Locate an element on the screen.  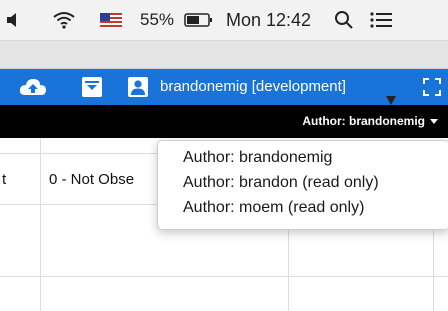
table-cell: 0 - Not Obse is located at coordinates (91, 179).